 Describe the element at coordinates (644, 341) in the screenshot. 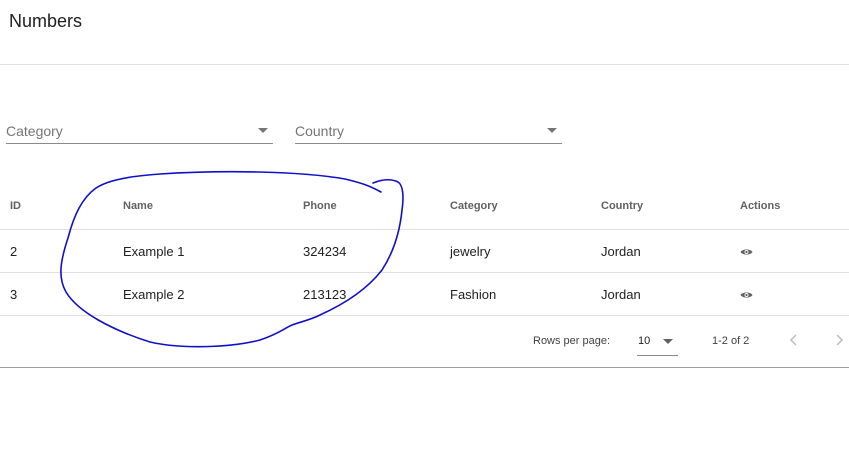

I see `rows-per-page-value: 10` at that location.